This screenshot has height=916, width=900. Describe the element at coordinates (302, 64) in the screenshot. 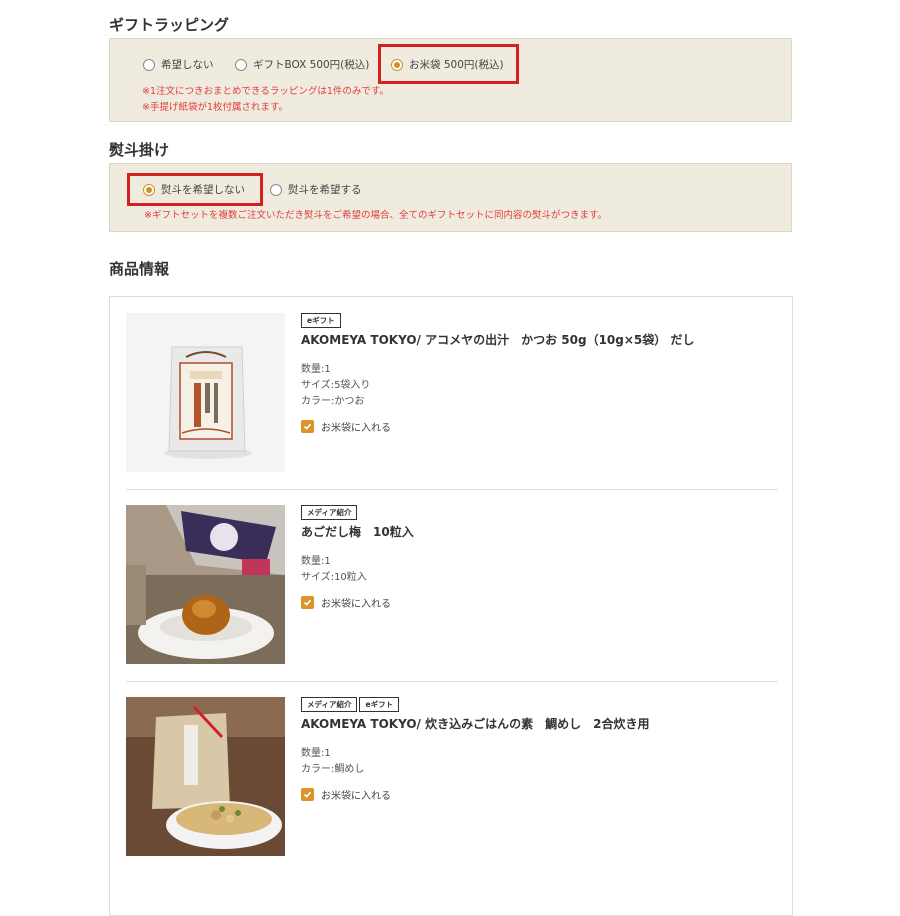

I see `wrap-option-giftbox: ギフトBOX 500円(税込)` at that location.